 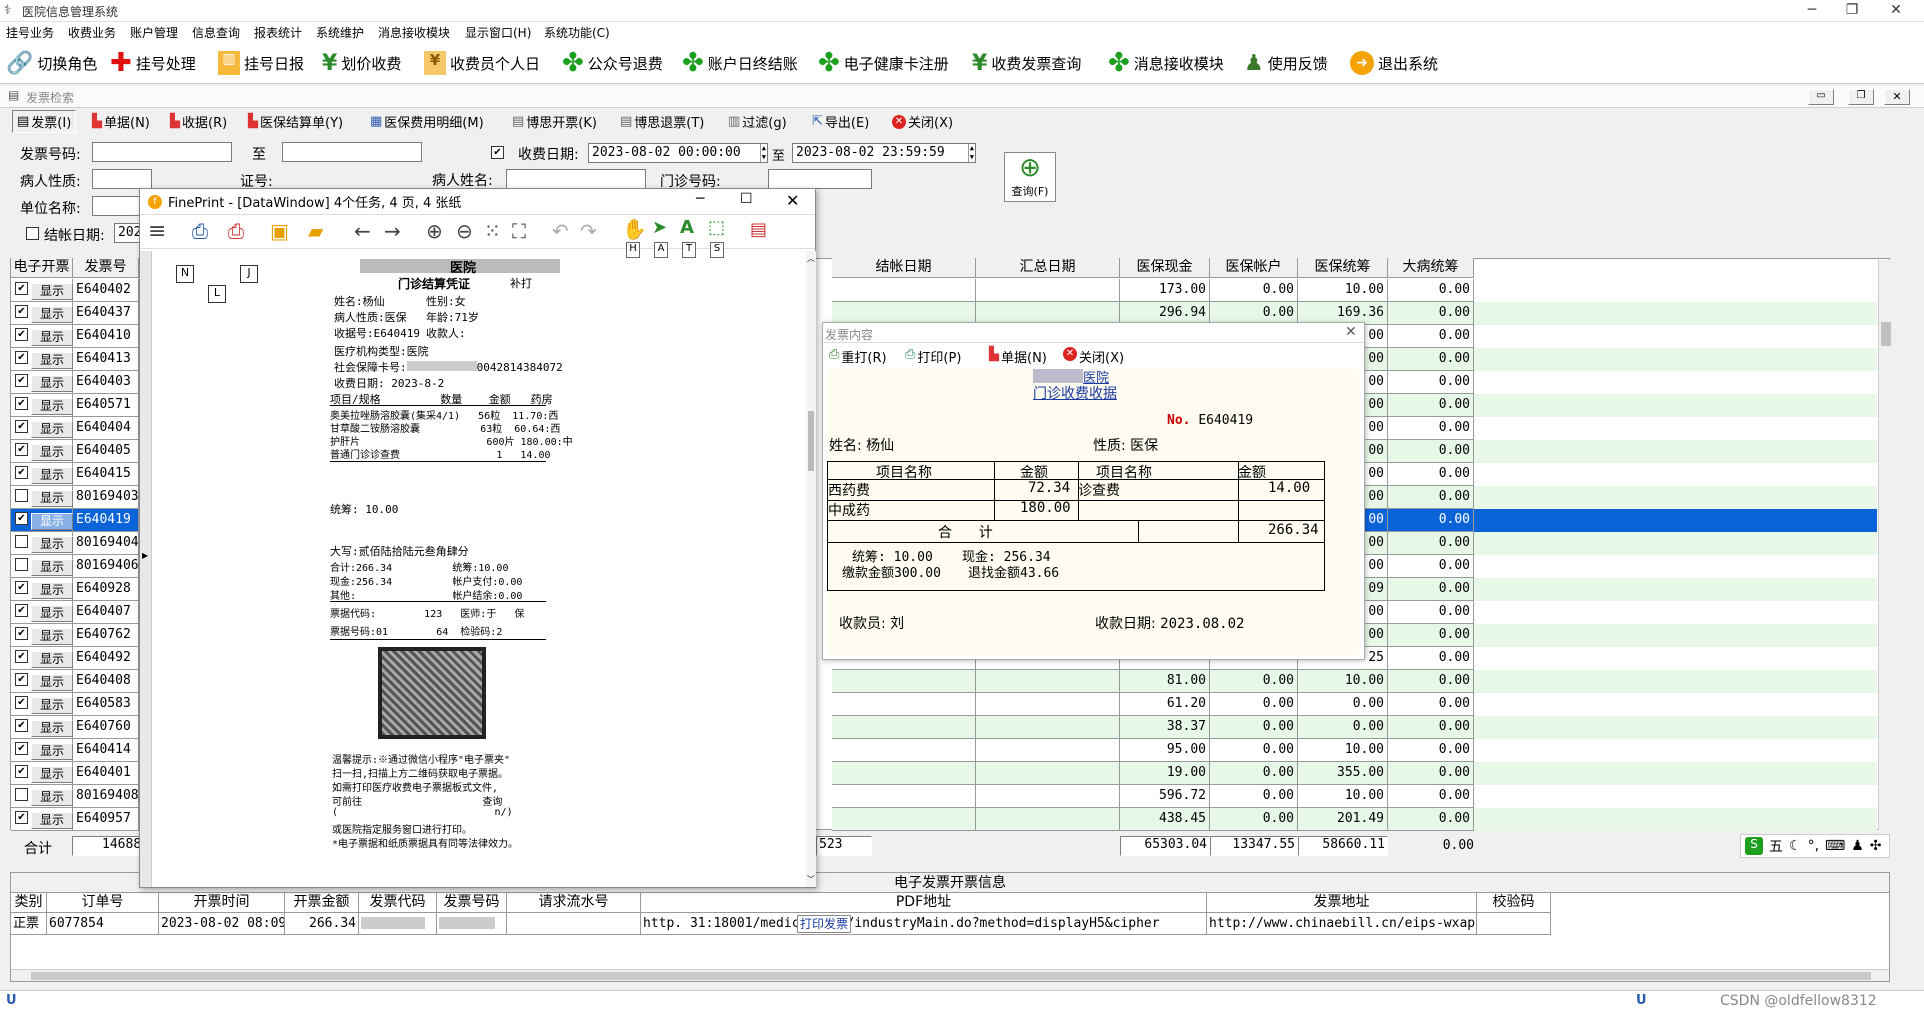 I want to click on daily-settle-button: ✤ 账户日终结账, so click(x=740, y=63).